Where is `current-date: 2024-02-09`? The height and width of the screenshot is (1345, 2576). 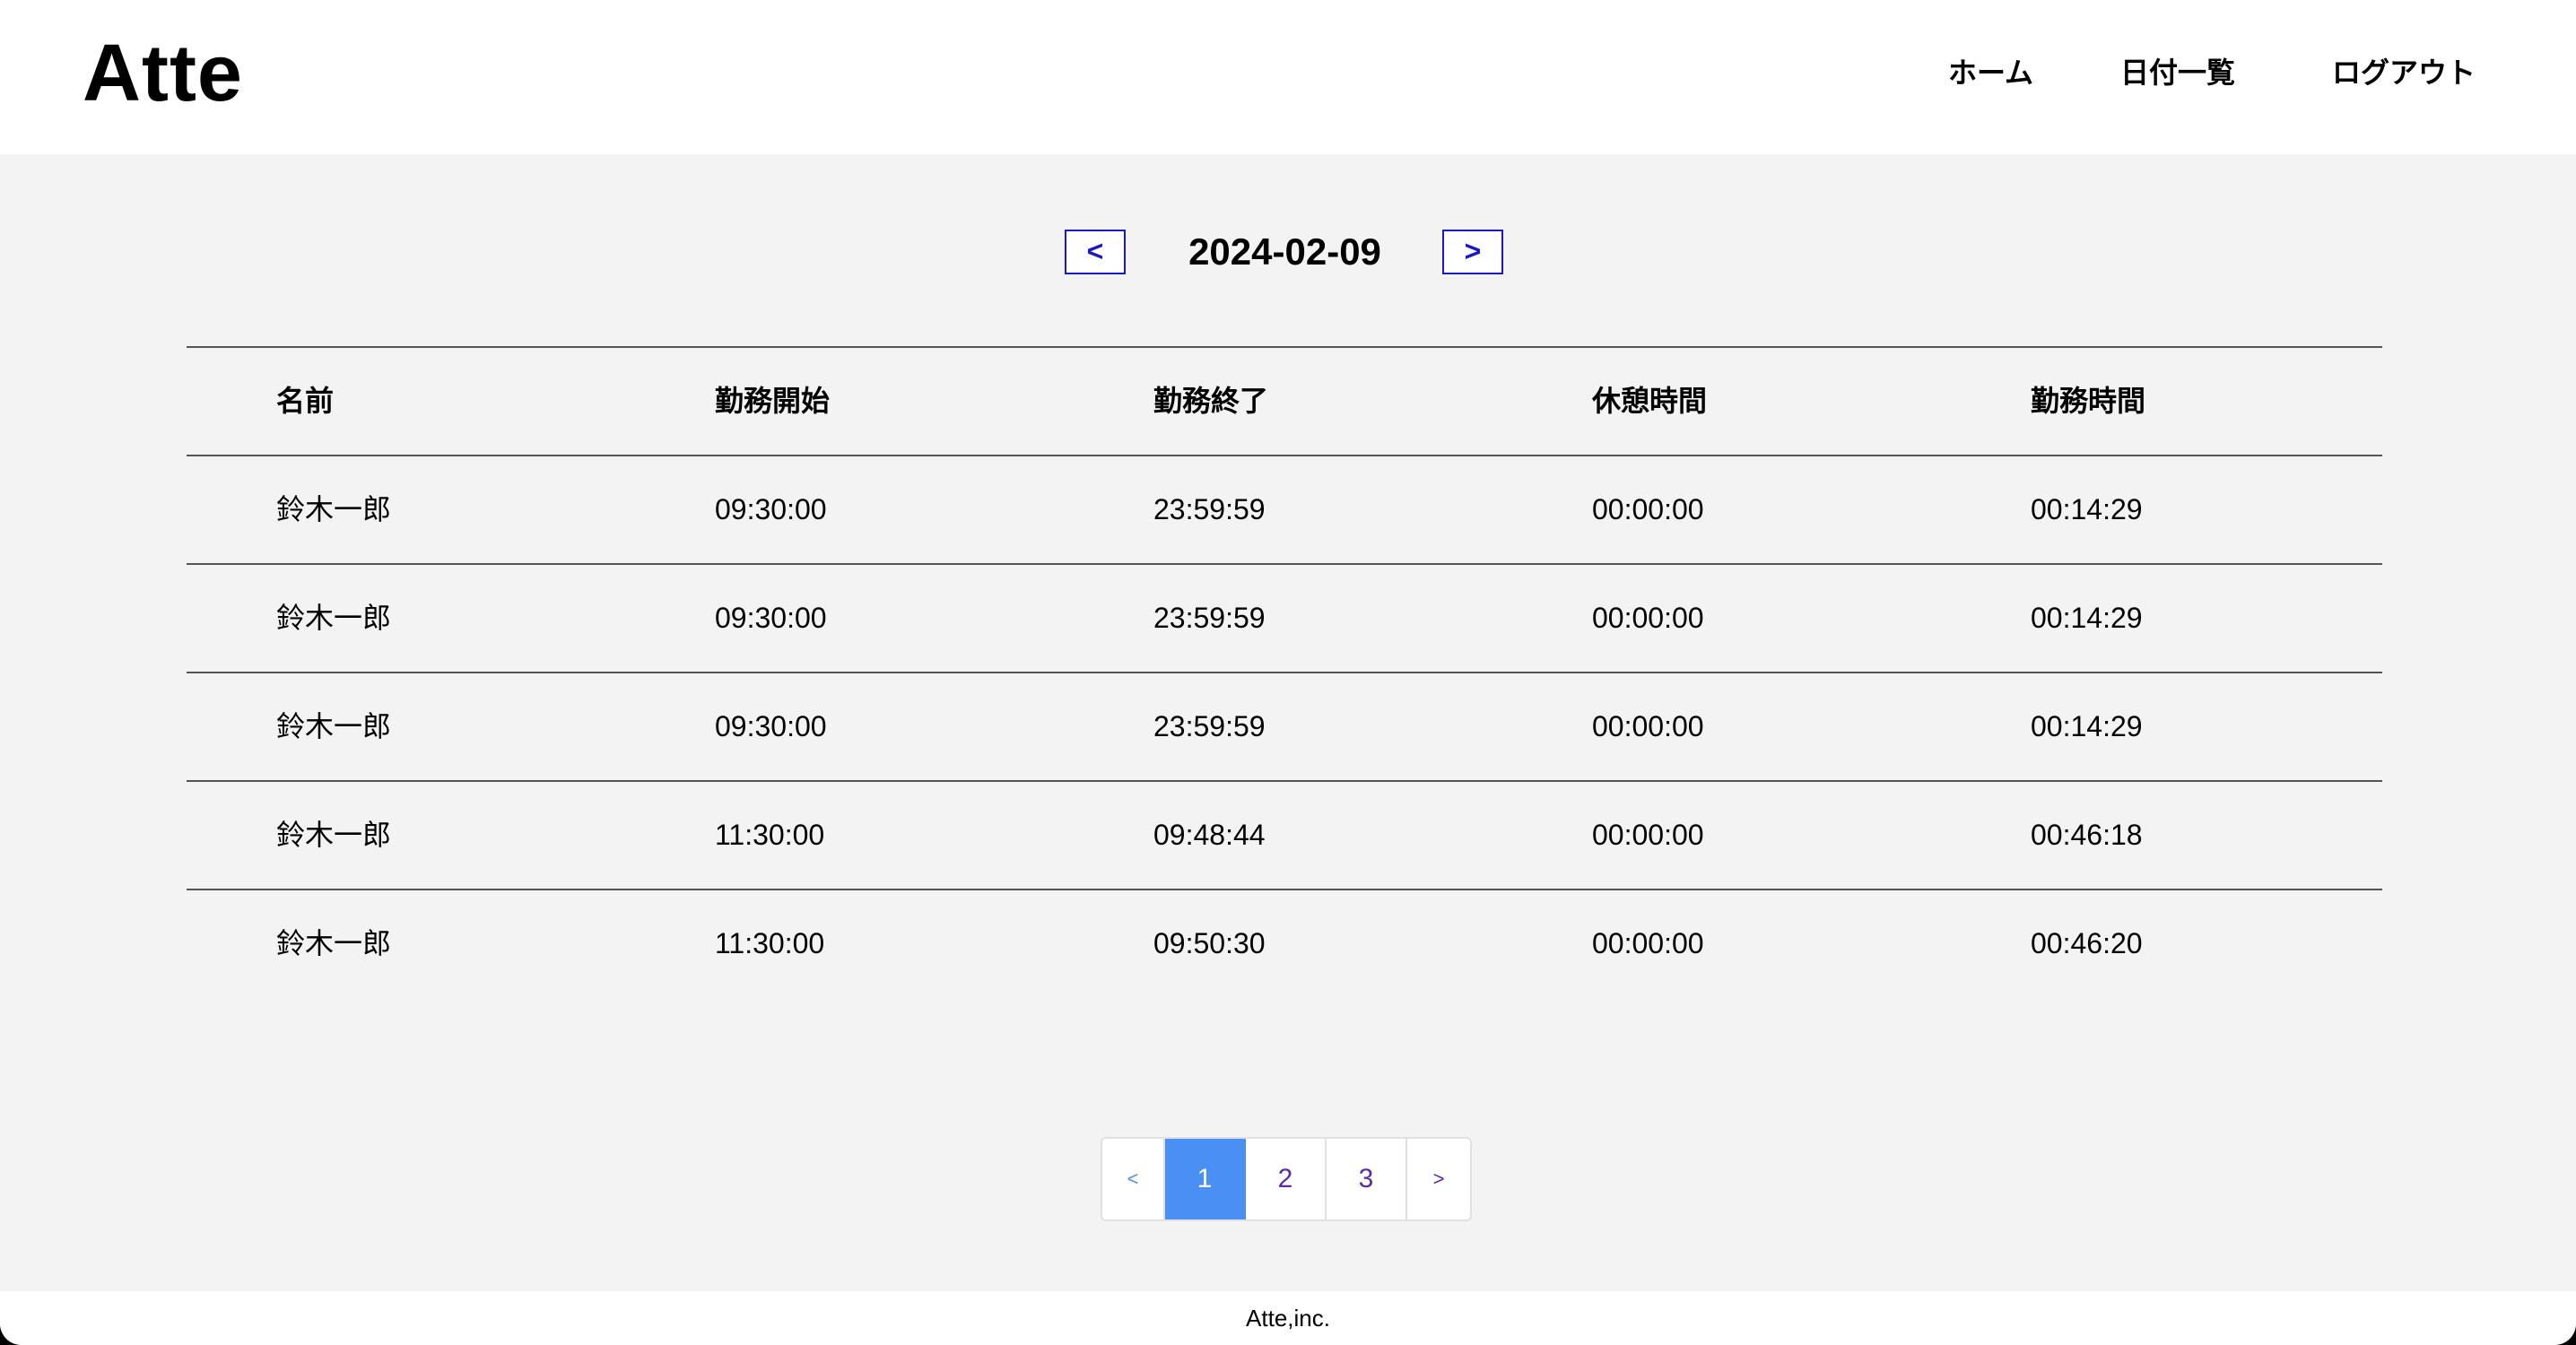 current-date: 2024-02-09 is located at coordinates (1284, 251).